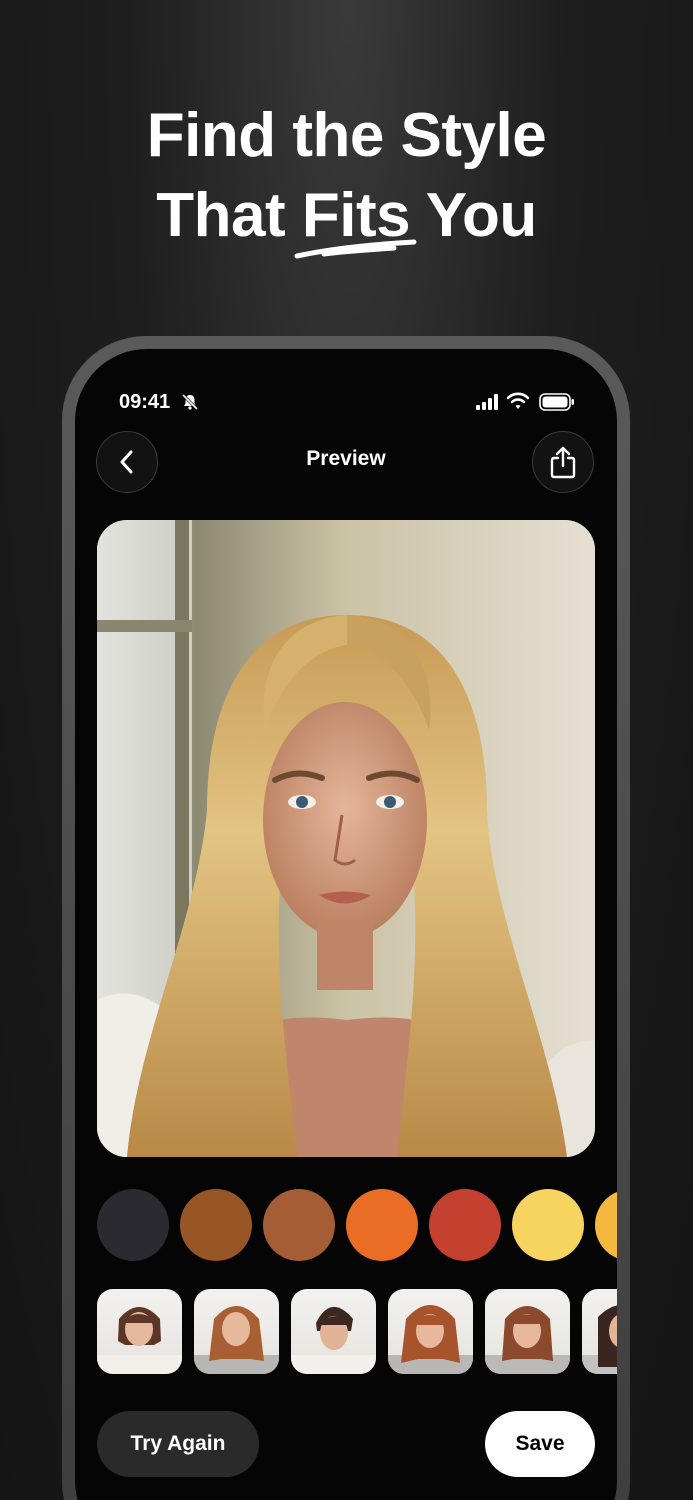  I want to click on swatch-golden, so click(606, 1225).